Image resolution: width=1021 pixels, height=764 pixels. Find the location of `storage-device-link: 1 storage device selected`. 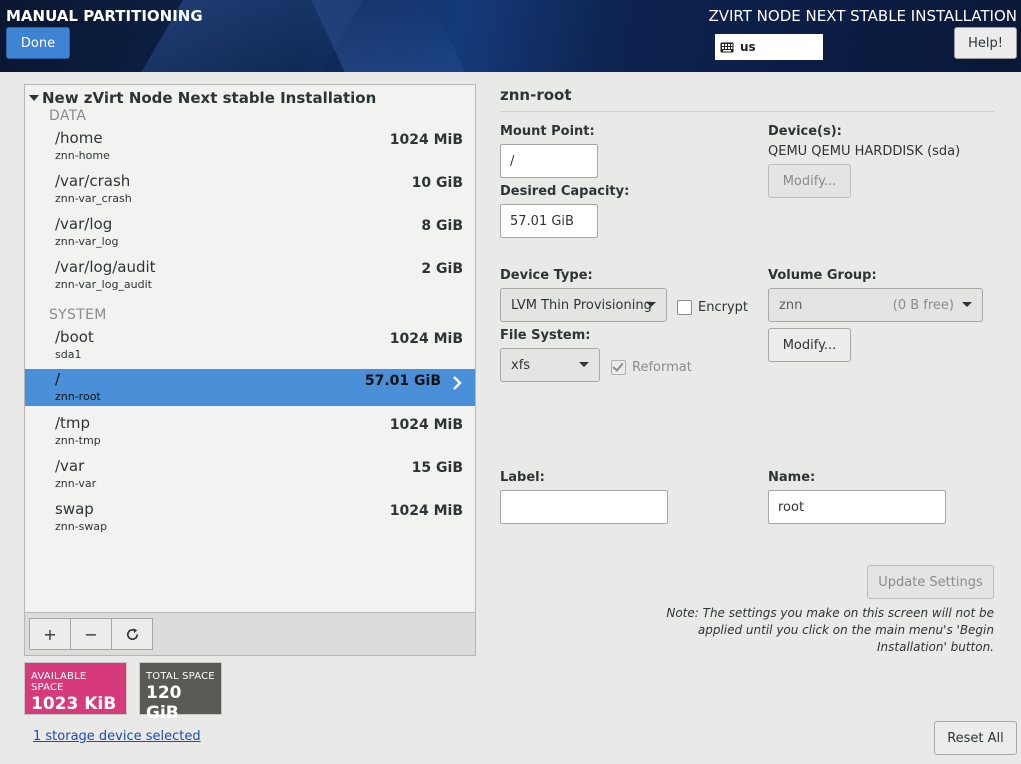

storage-device-link: 1 storage device selected is located at coordinates (117, 736).